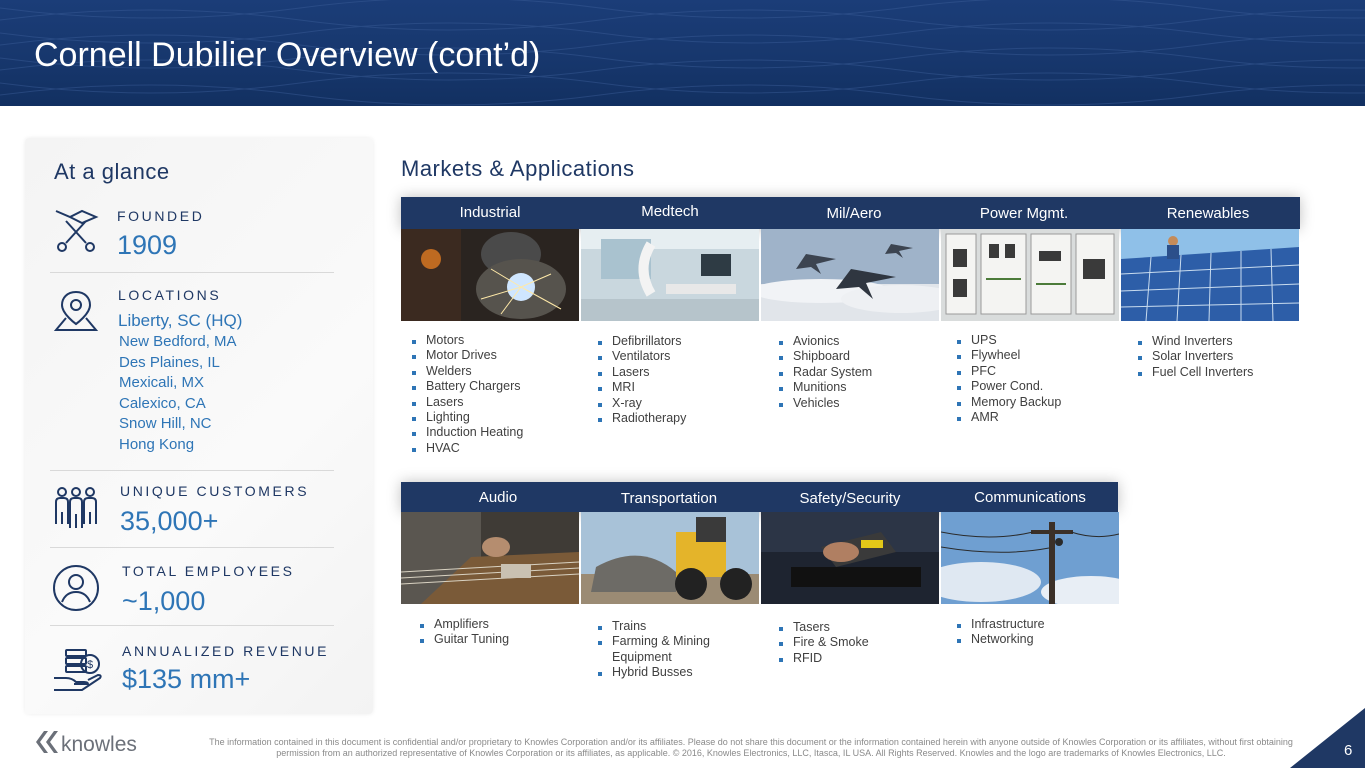  What do you see at coordinates (112, 171) in the screenshot?
I see `at-a-glance-title: At a glance` at bounding box center [112, 171].